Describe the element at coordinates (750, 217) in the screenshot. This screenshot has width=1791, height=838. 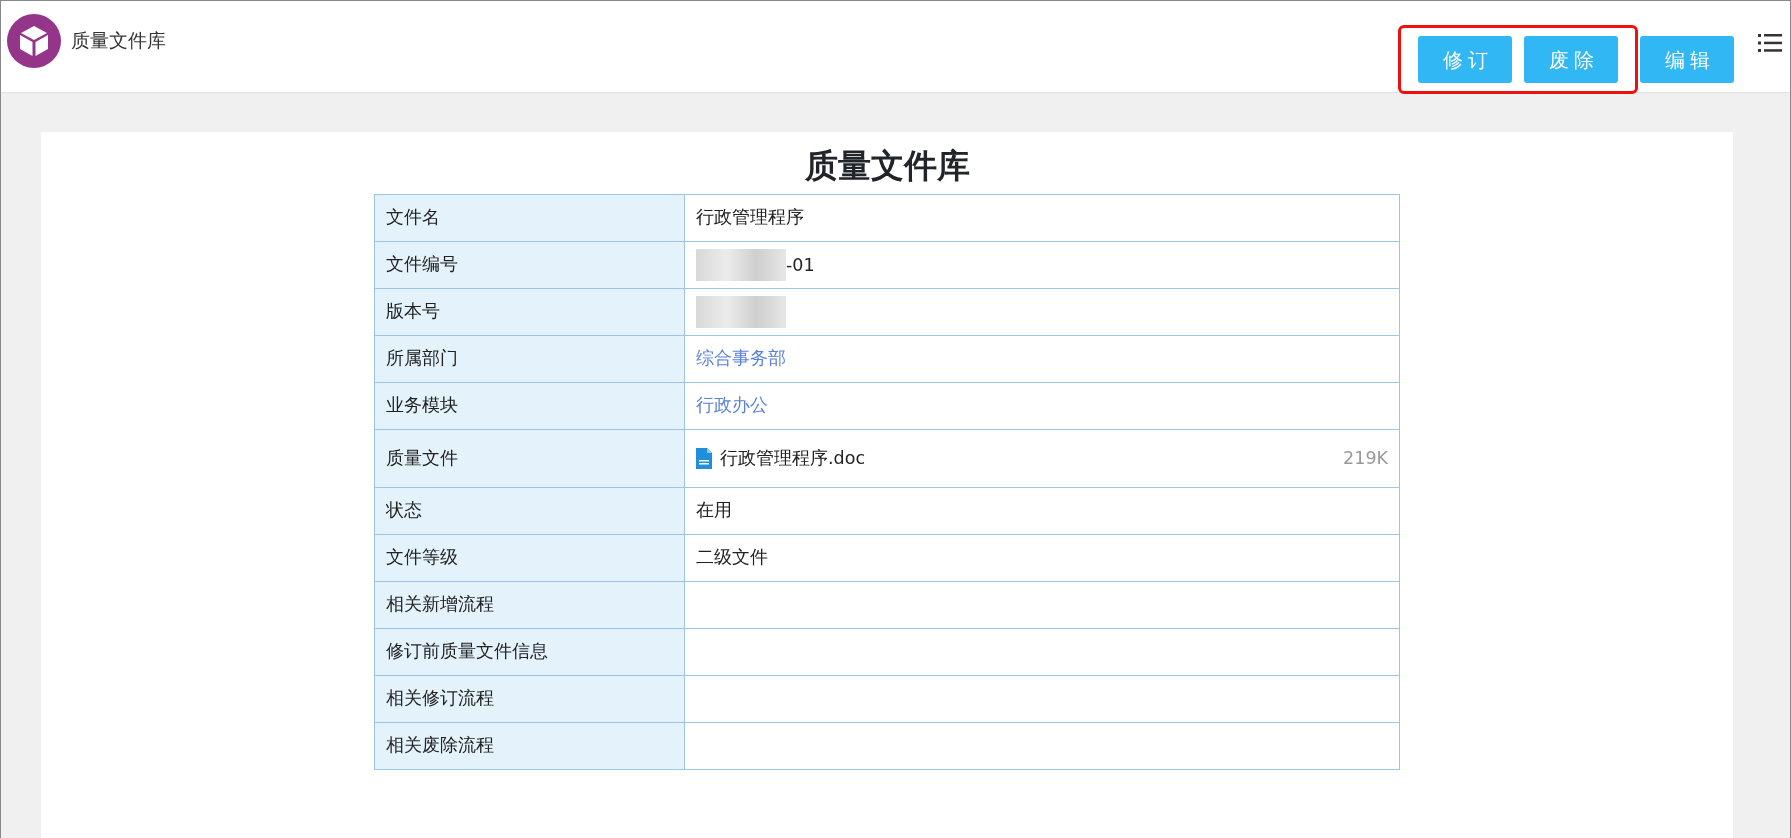
I see `field-value: 行政管理程序` at that location.